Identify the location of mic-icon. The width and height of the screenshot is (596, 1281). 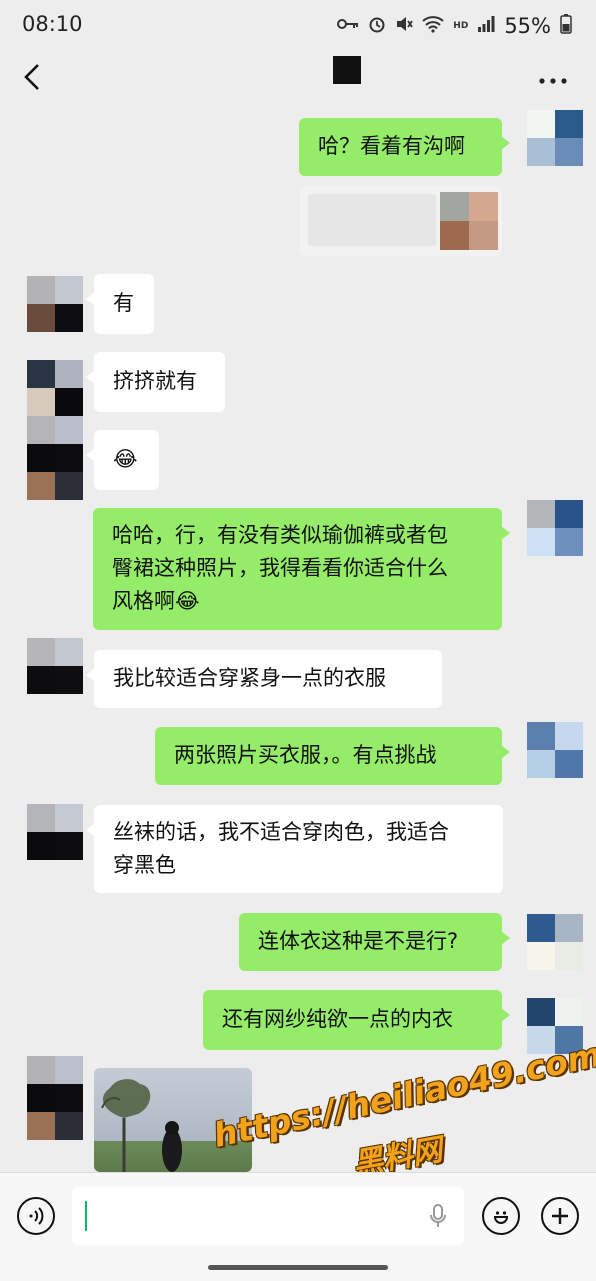
(438, 1218).